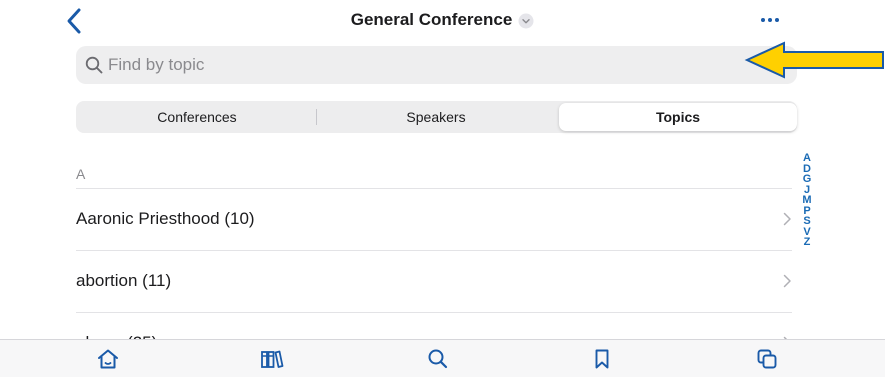 This screenshot has height=377, width=885. I want to click on home-icon, so click(108, 359).